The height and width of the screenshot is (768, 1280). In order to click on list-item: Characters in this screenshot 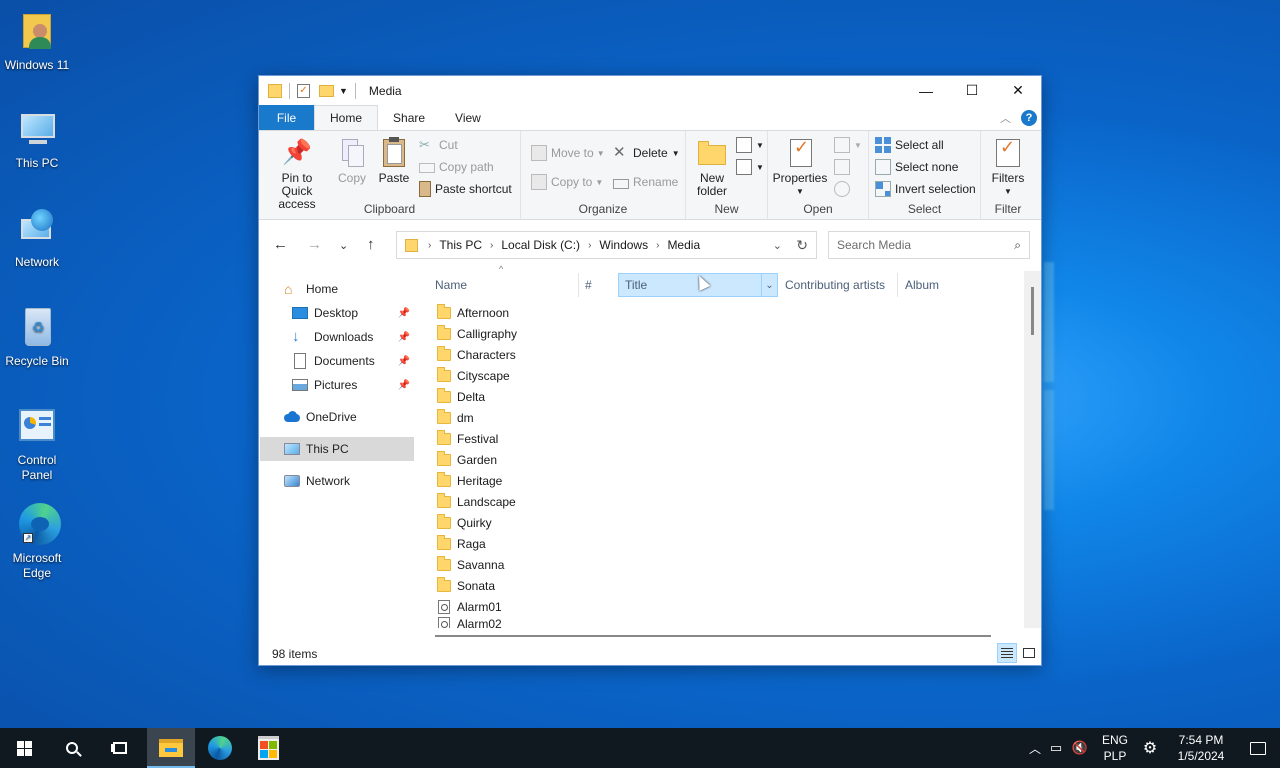, I will do `click(476, 354)`.